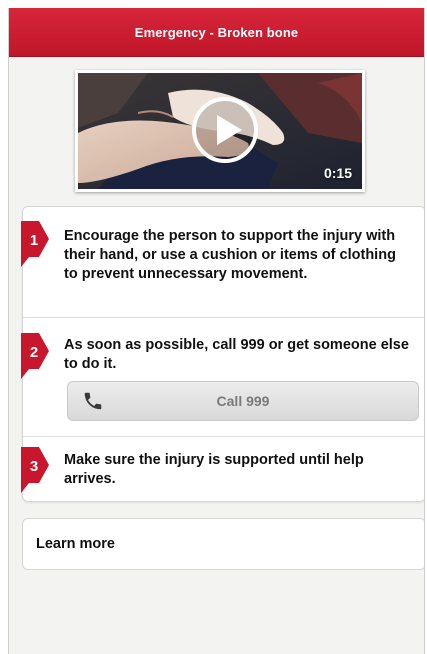  I want to click on step-number-badge-1: 1, so click(35, 244).